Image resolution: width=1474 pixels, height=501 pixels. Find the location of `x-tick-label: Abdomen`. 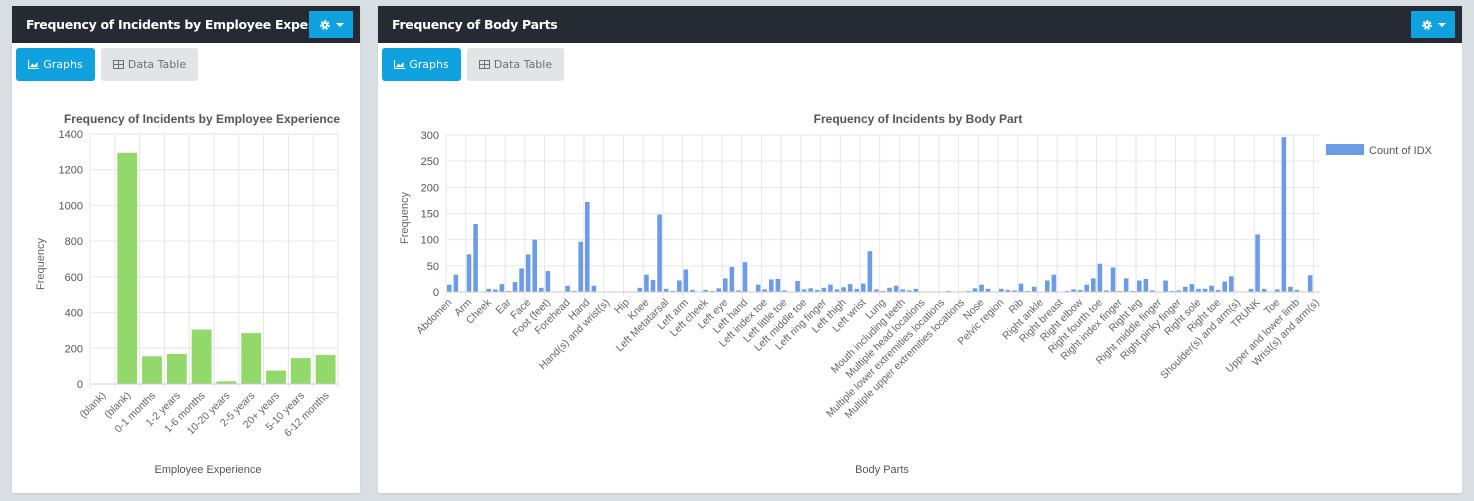

x-tick-label: Abdomen is located at coordinates (434, 317).